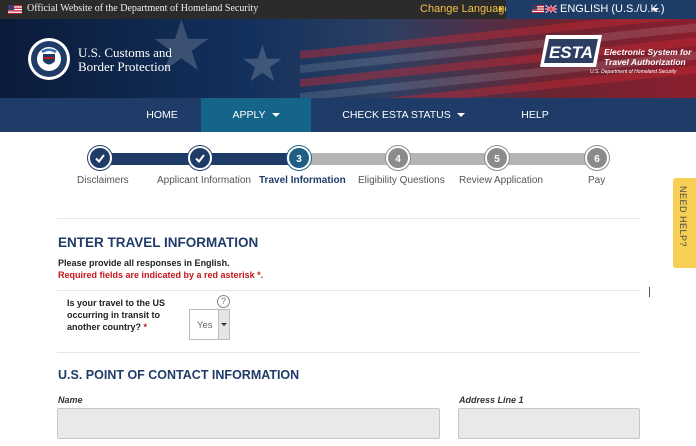 The image size is (696, 446). I want to click on chevron-right-icon, so click(501, 9).